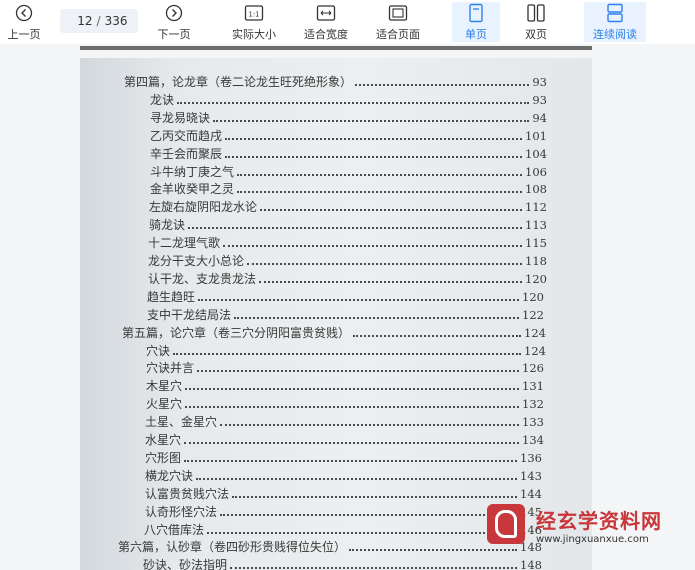 The image size is (695, 570). What do you see at coordinates (335, 81) in the screenshot?
I see `toc-entry: 第四篇，论龙章（卷二论龙生旺死绝形象） 93` at bounding box center [335, 81].